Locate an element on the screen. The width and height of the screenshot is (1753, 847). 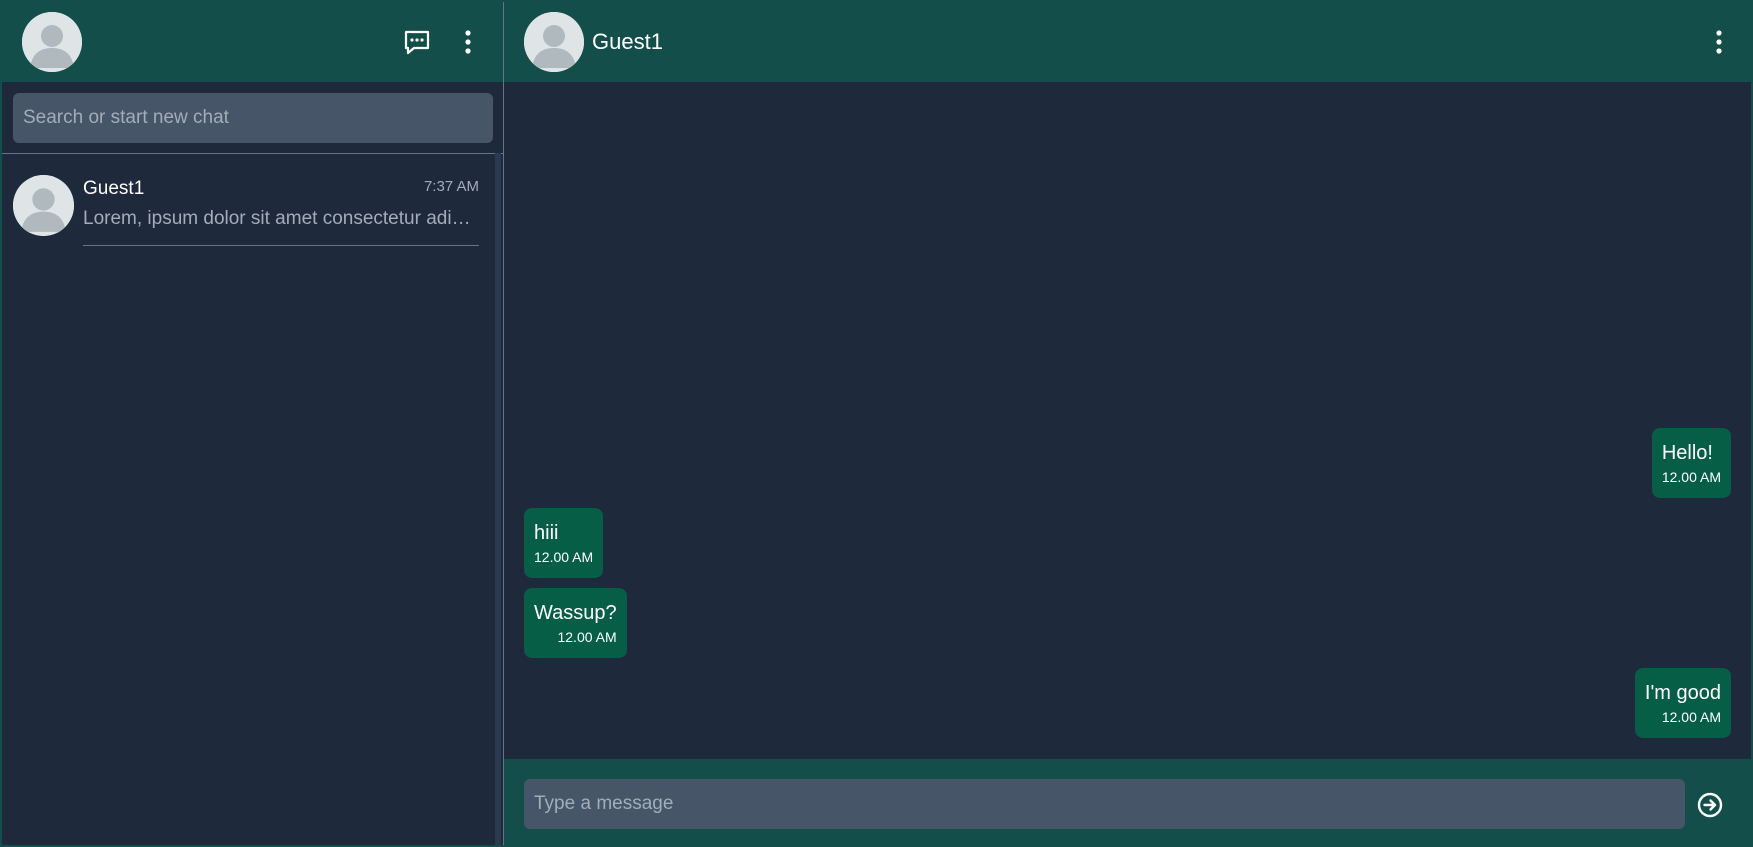
message-text: Wassup? is located at coordinates (575, 613).